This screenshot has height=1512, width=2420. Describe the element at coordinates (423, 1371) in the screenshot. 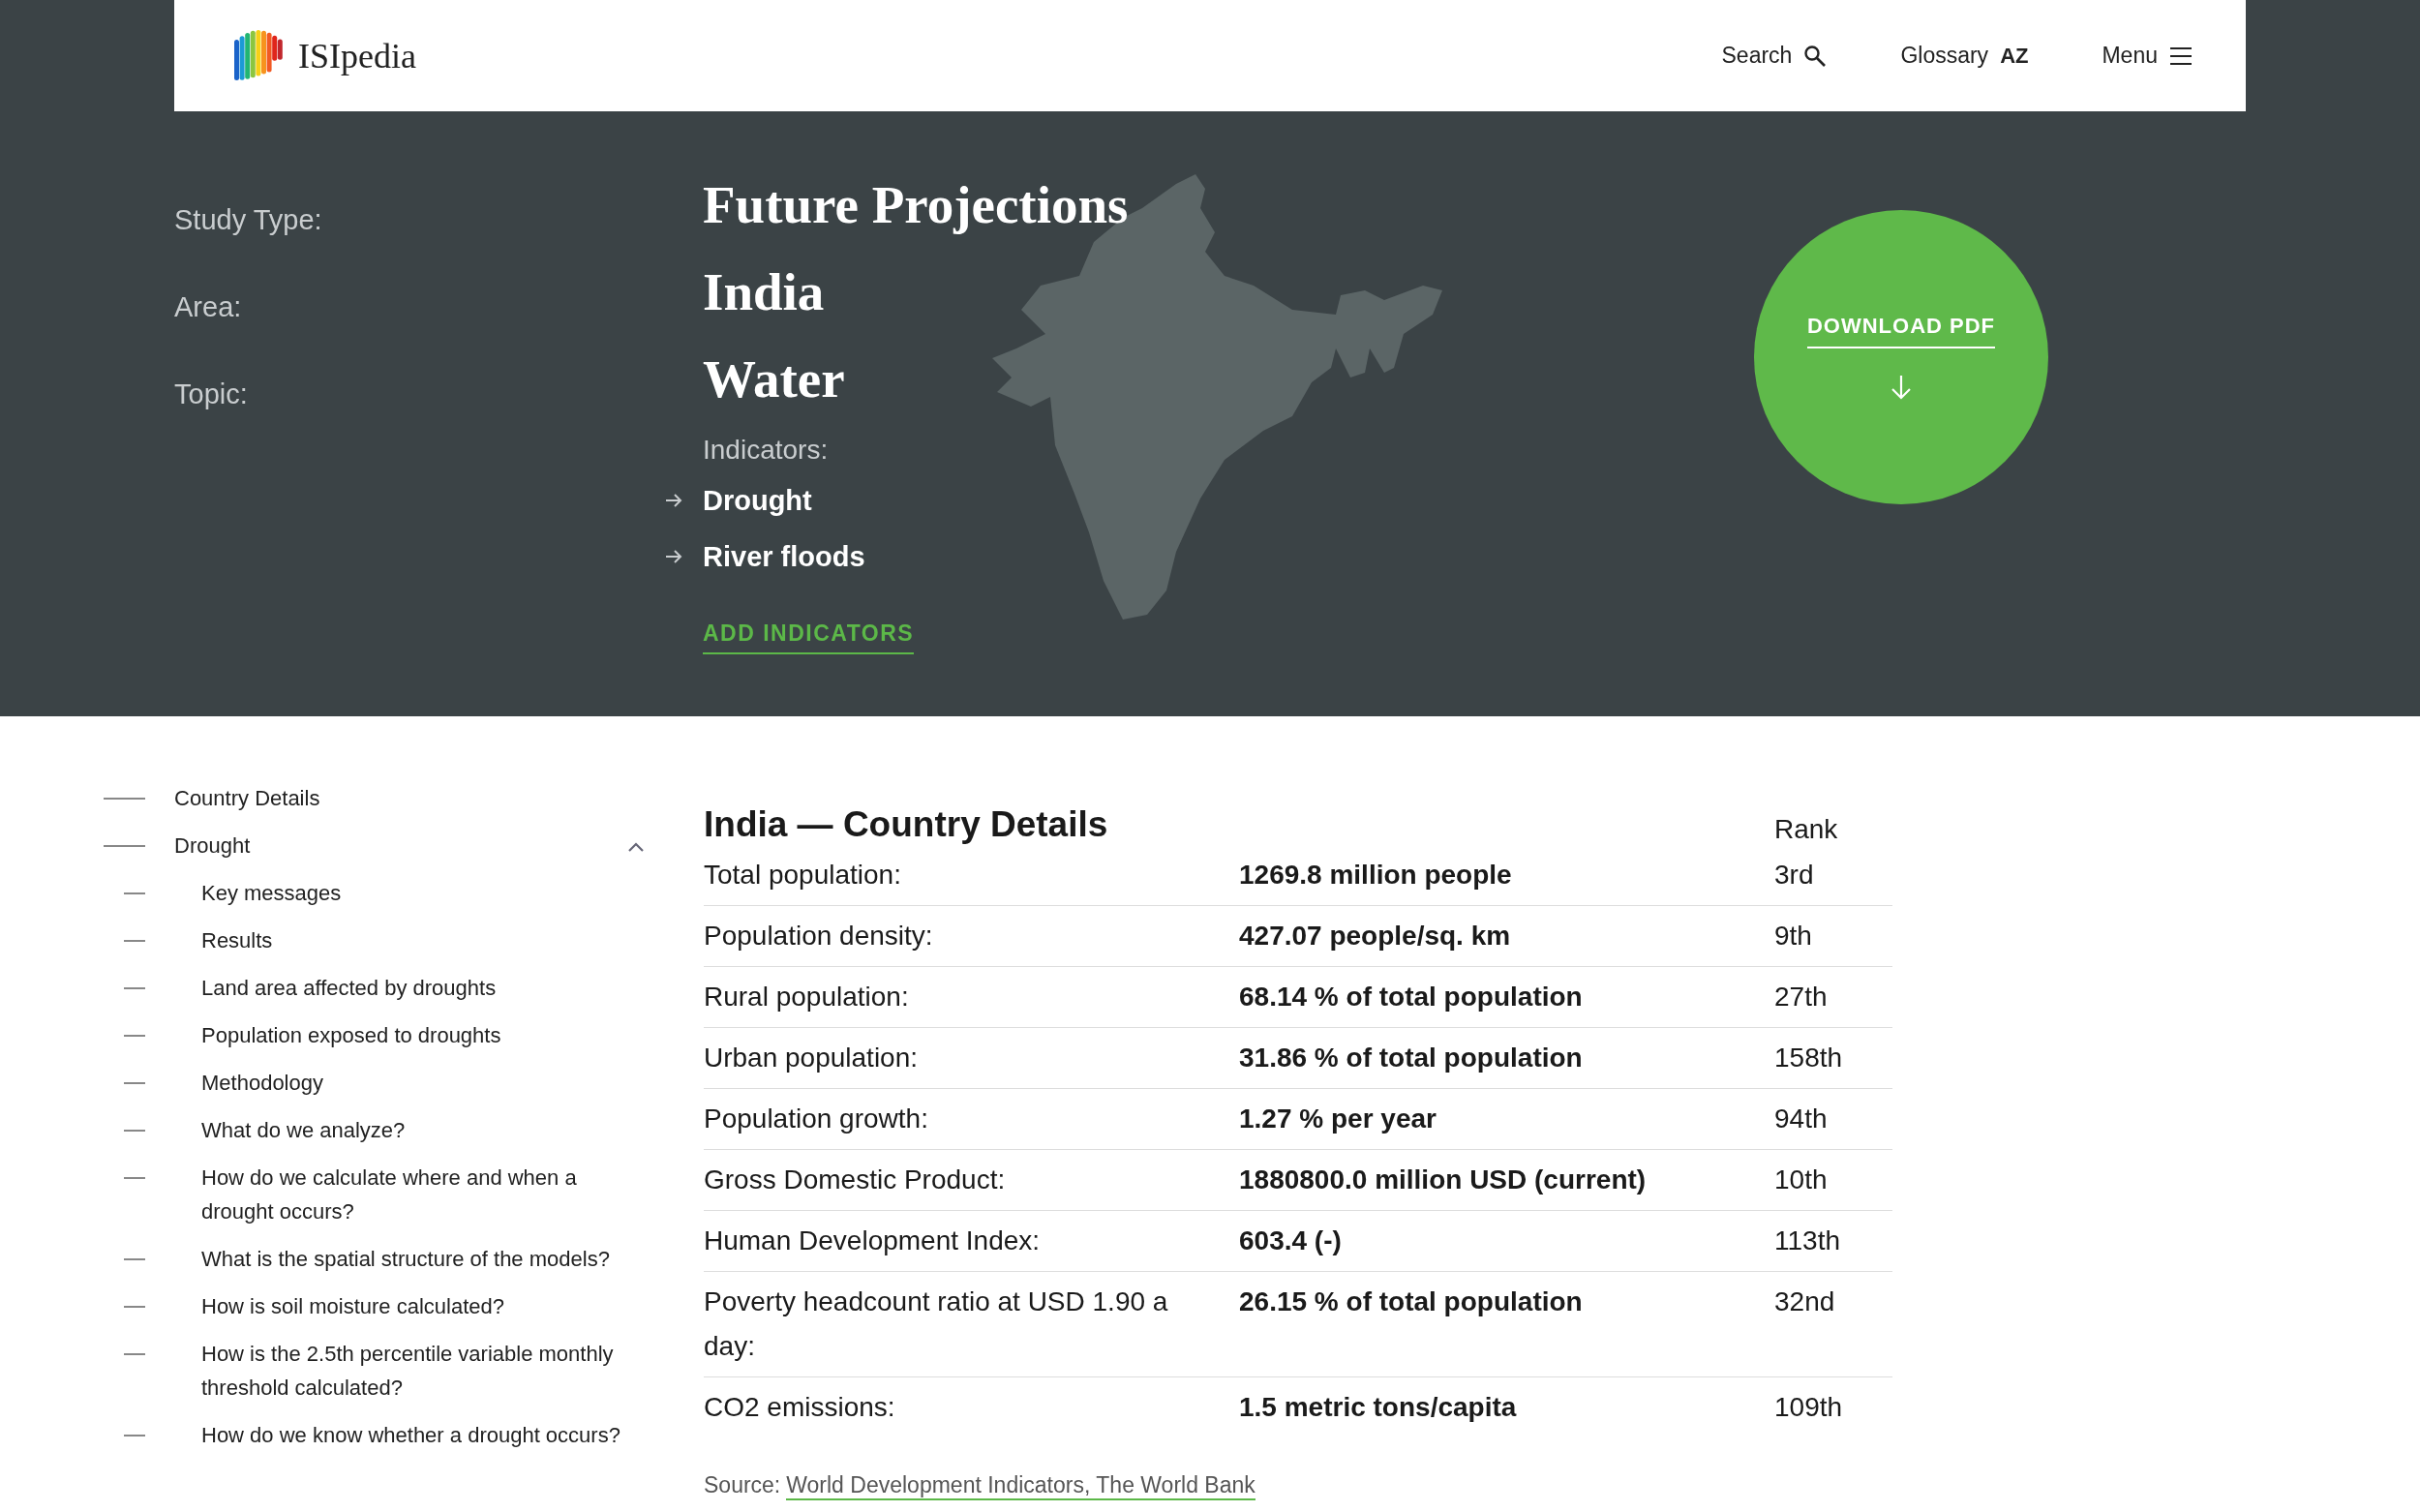

I see `sidebar-item: How is the 2.5th percentile variable monthly threshold calculated?` at that location.